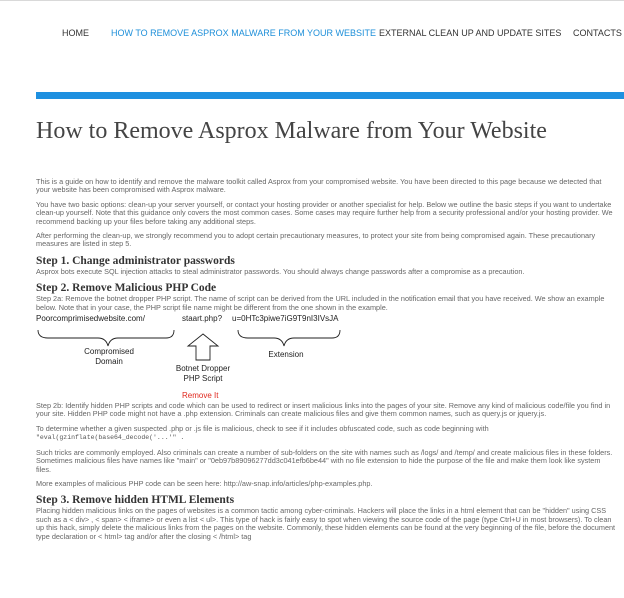  I want to click on nav-contacts: CONTACTS, so click(597, 33).